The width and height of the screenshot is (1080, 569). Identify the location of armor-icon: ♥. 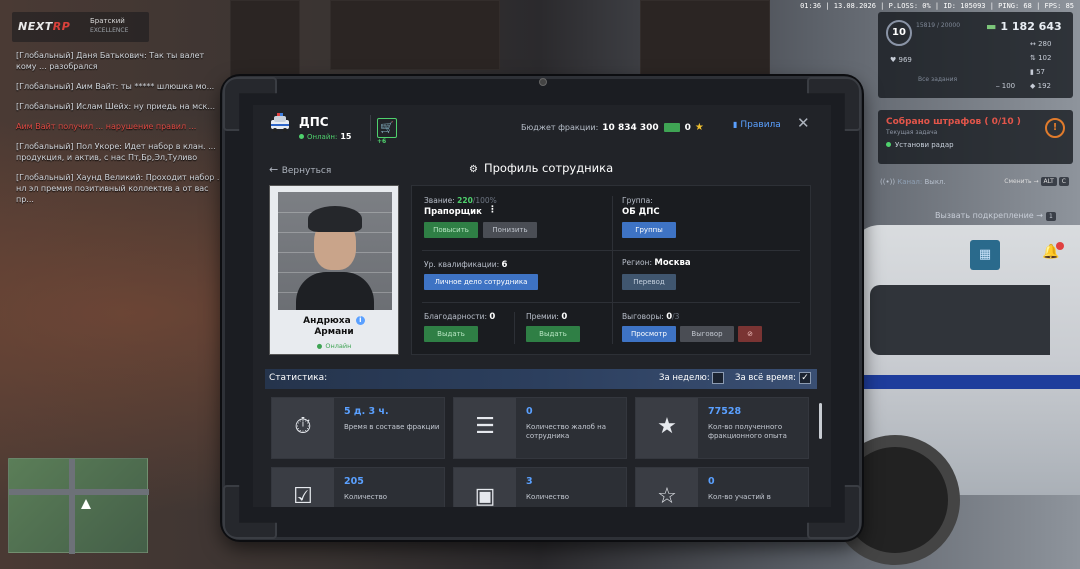
(894, 60).